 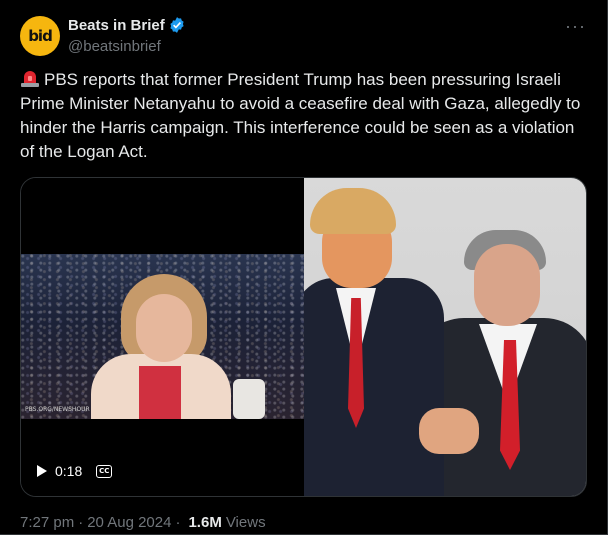 I want to click on views-label: Views, so click(x=245, y=522).